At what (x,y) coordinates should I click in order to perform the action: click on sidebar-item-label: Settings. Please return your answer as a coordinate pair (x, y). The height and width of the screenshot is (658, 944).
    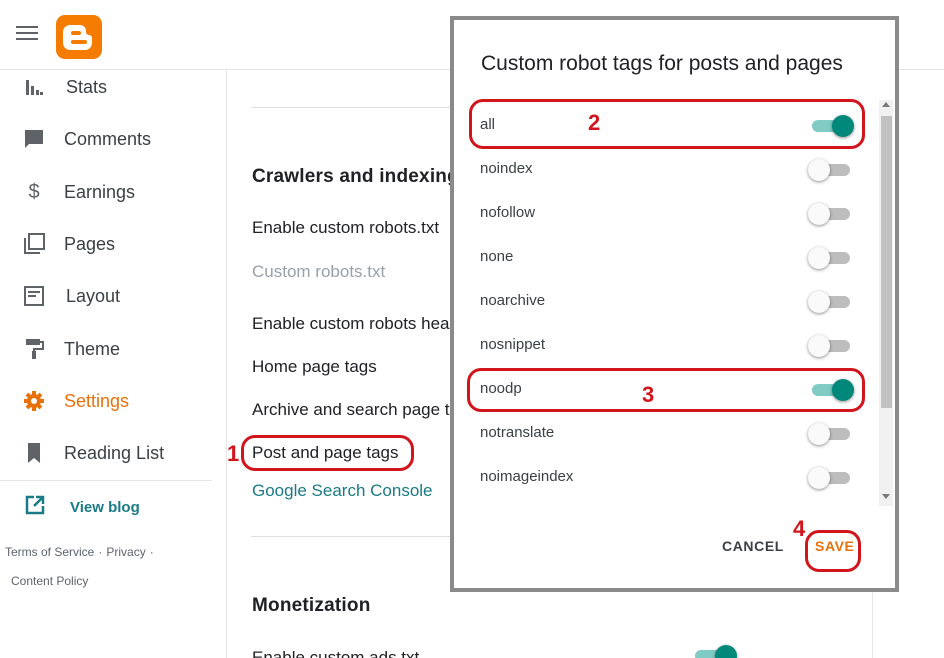
    Looking at the image, I should click on (97, 400).